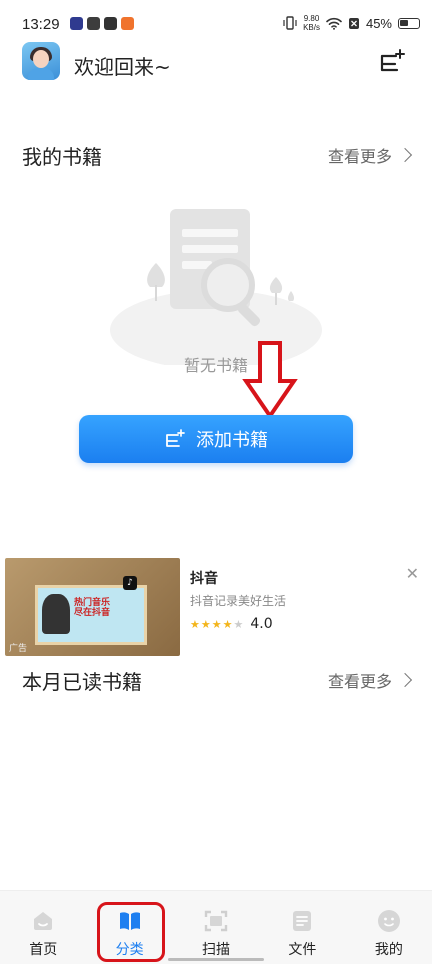 The width and height of the screenshot is (432, 964). I want to click on nav-label-home: 首页, so click(43, 950).